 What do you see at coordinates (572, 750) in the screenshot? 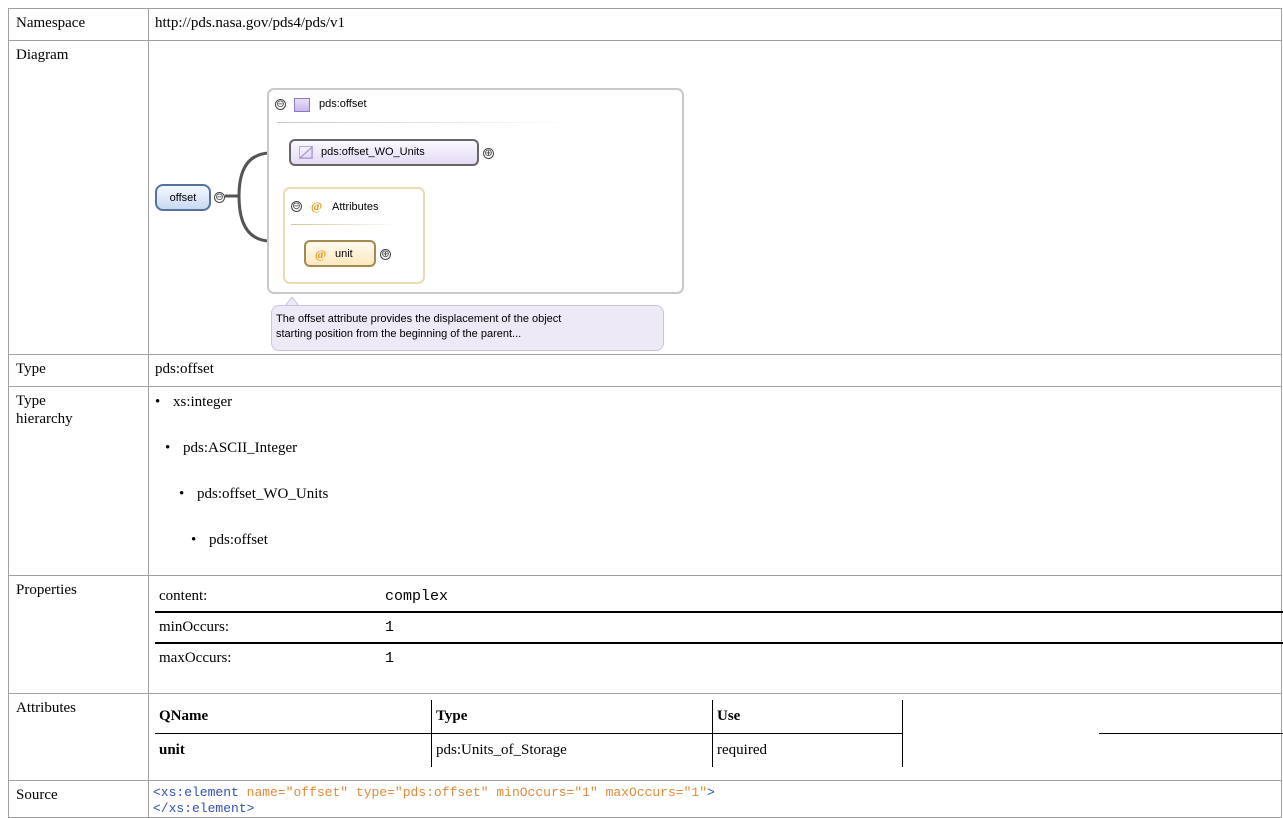
I see `attr-type: pds:Units_of_Storage` at bounding box center [572, 750].